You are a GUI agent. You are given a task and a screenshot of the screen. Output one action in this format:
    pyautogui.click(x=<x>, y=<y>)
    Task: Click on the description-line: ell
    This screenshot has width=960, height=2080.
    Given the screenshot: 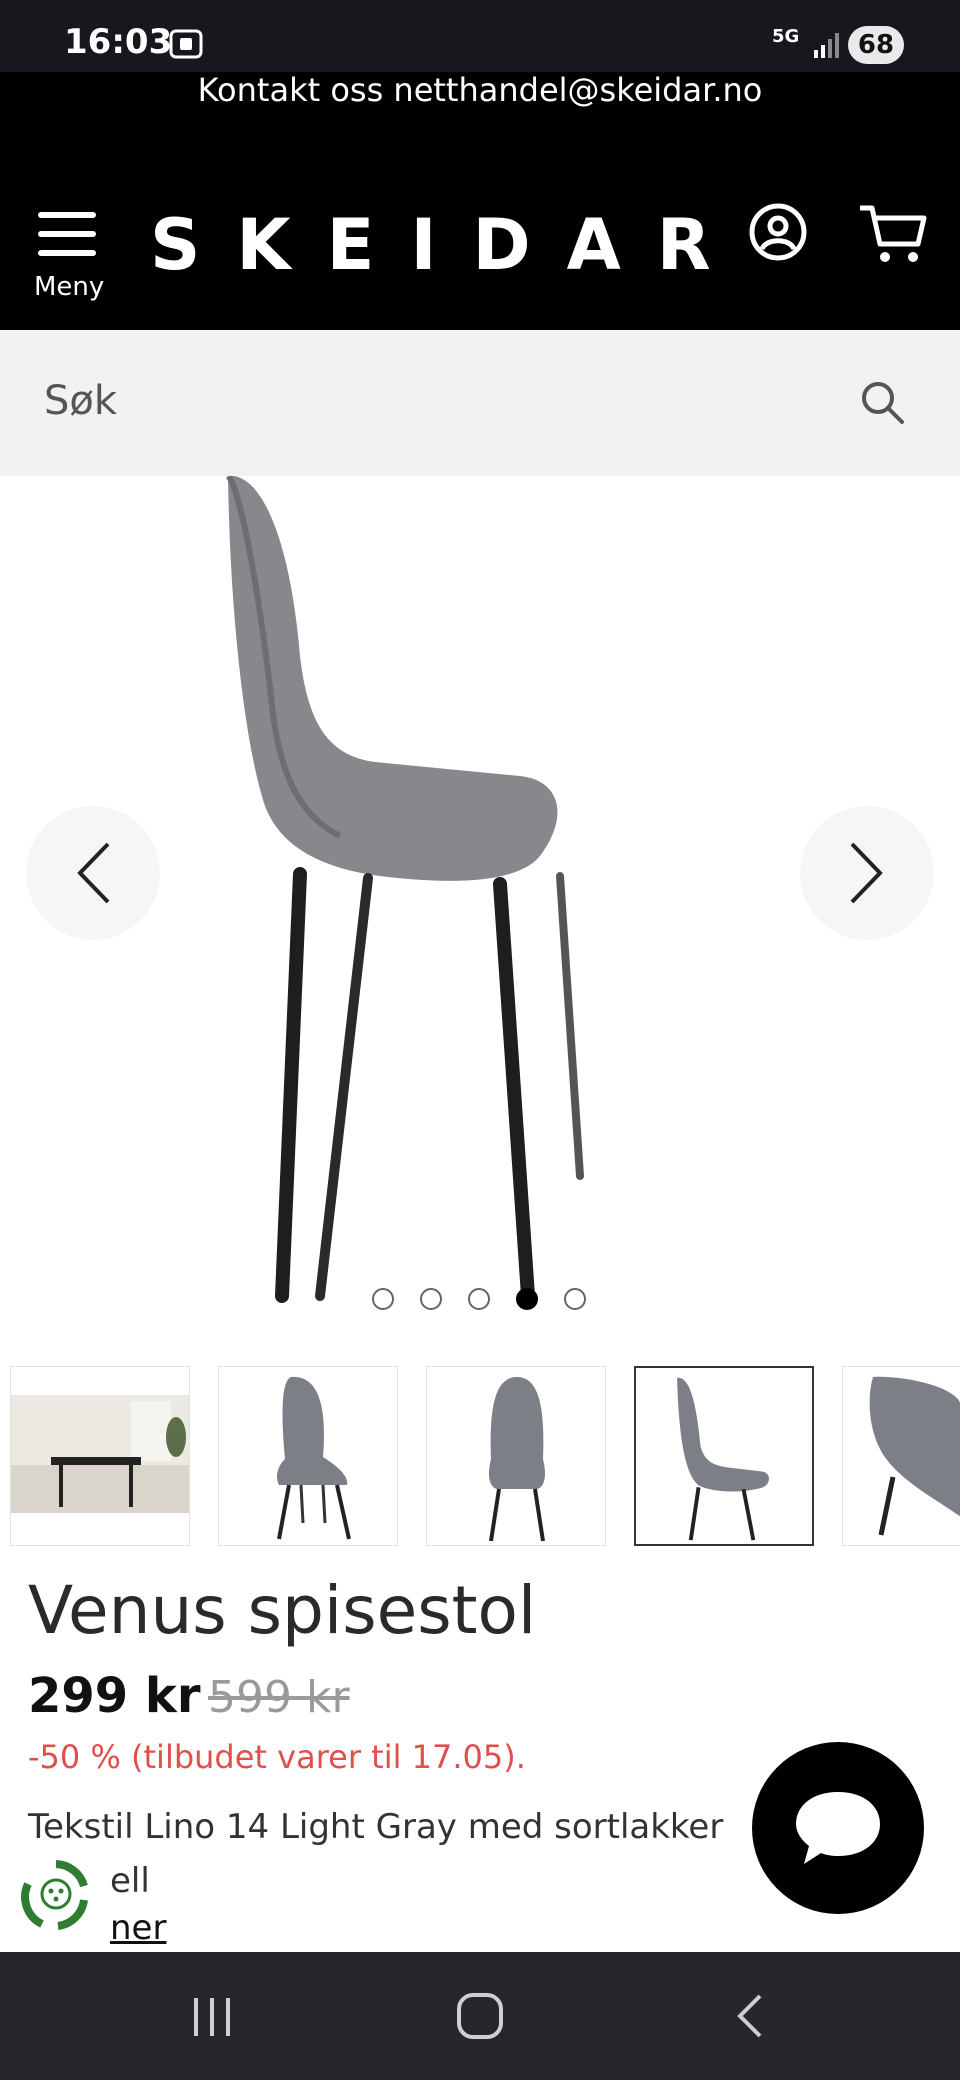 What is the action you would take?
    pyautogui.click(x=130, y=1881)
    